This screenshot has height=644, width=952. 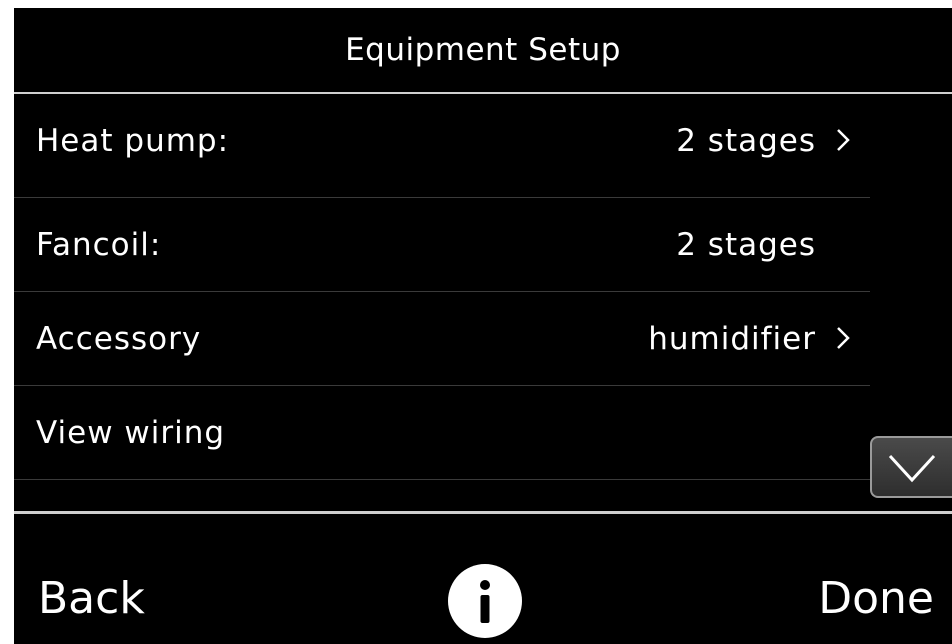 What do you see at coordinates (732, 338) in the screenshot?
I see `row-value-accessory: humidifier` at bounding box center [732, 338].